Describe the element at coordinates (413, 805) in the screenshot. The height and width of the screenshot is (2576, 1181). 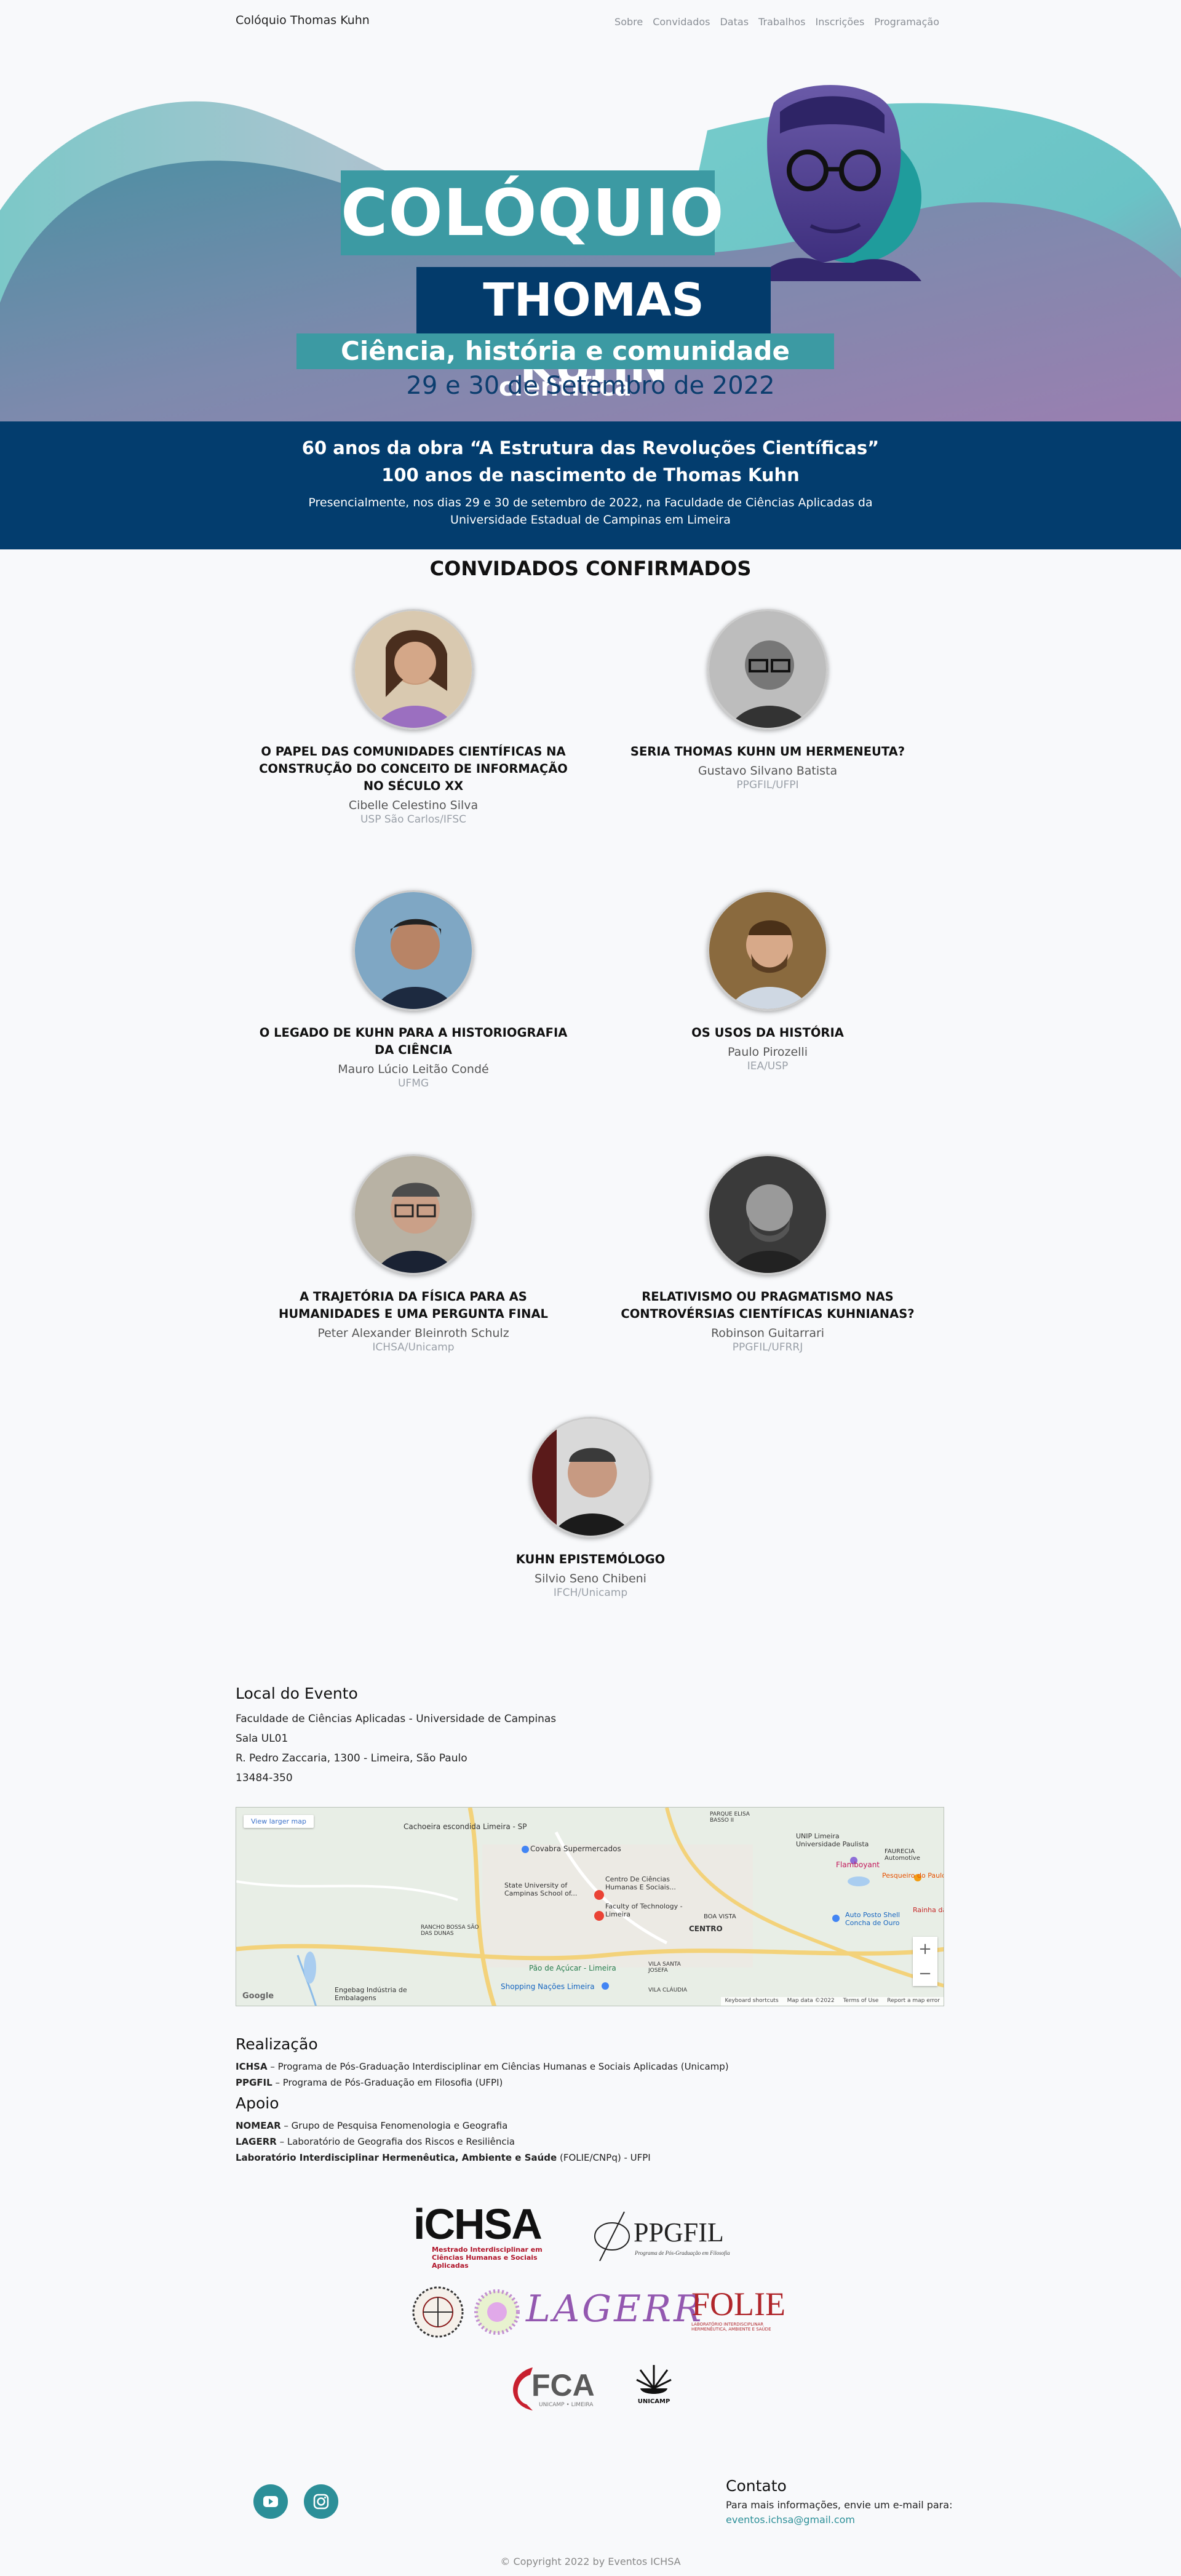
I see `guest-name: Cibelle Celestino Silva` at that location.